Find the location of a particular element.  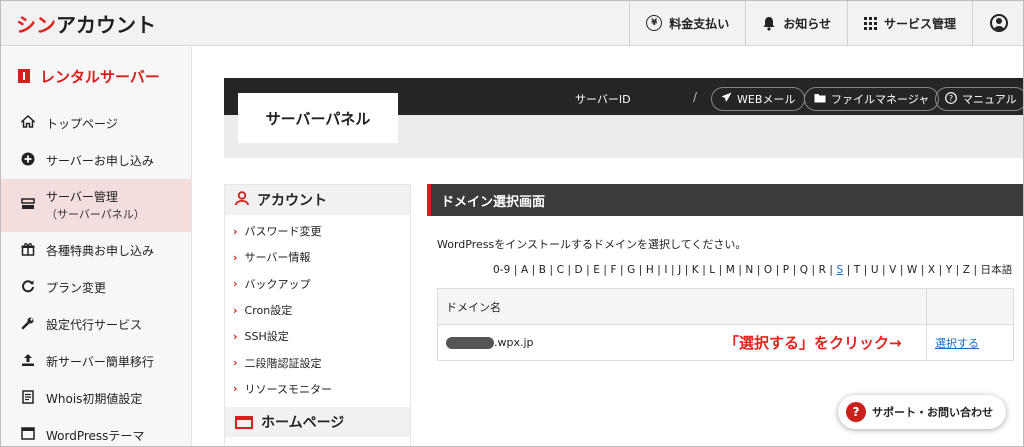

grid-icon is located at coordinates (870, 23).